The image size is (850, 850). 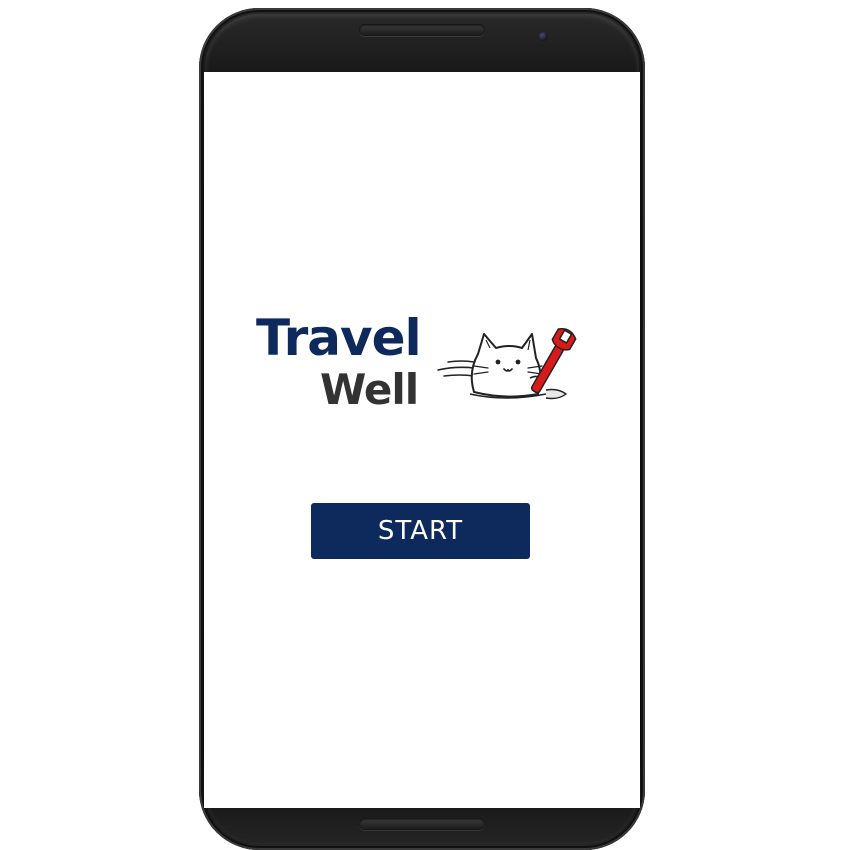 I want to click on bottom-speaker-grille, so click(x=422, y=824).